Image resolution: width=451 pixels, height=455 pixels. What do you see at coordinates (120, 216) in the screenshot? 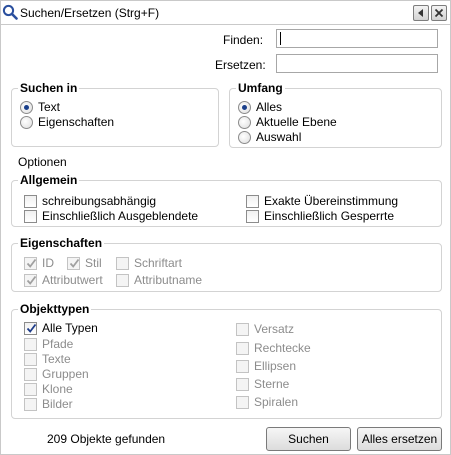
I see `checkbox-label: Einschließlich Ausgeblendete` at bounding box center [120, 216].